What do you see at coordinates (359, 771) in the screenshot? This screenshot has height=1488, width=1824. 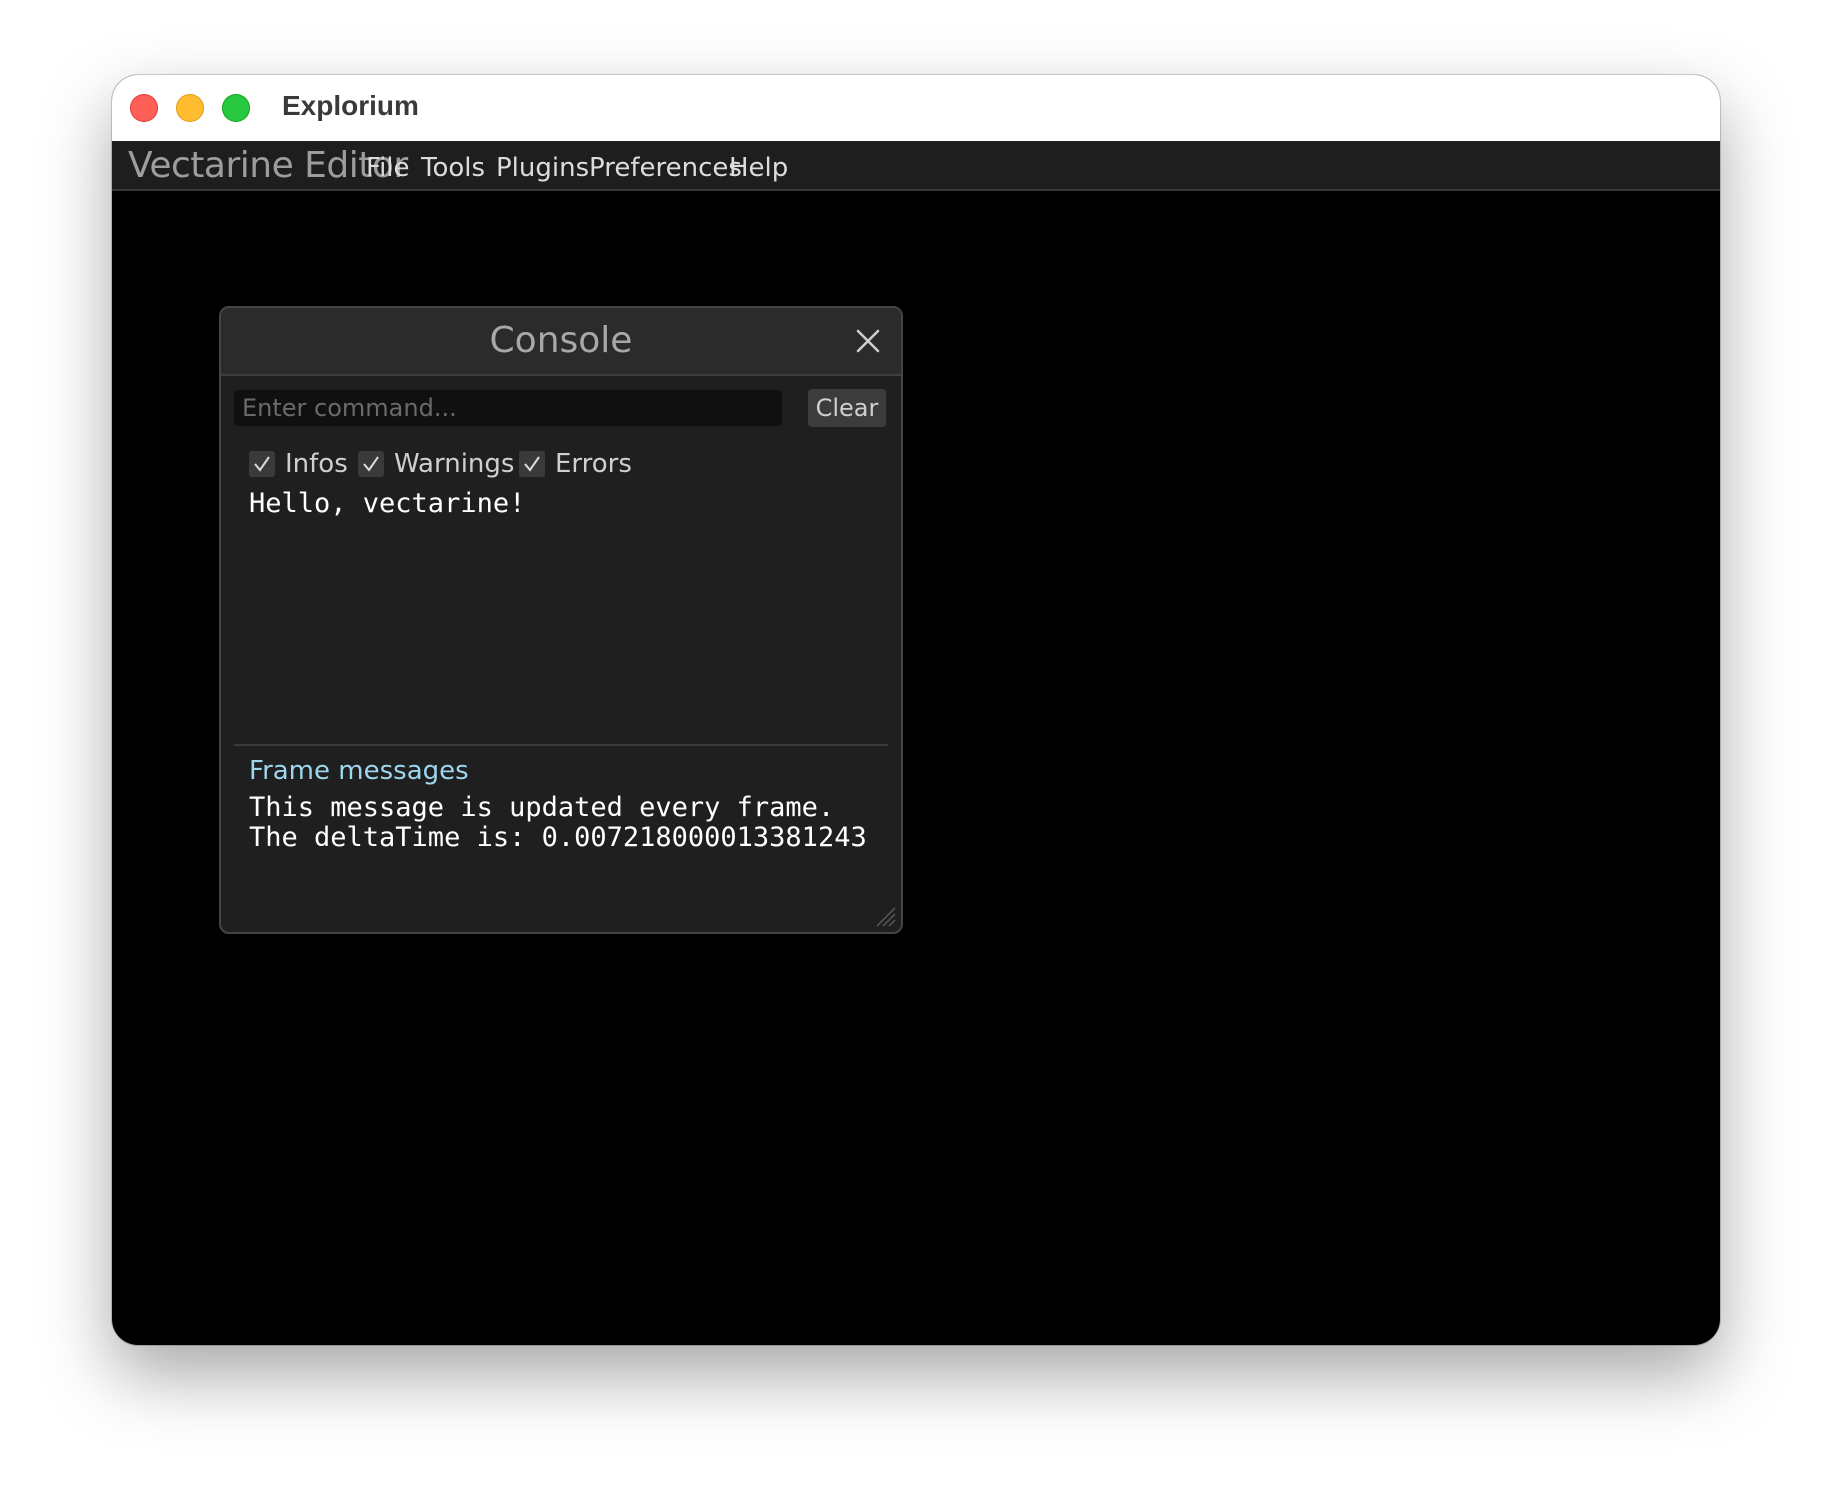 I see `frame-messages-header: Frame messages` at bounding box center [359, 771].